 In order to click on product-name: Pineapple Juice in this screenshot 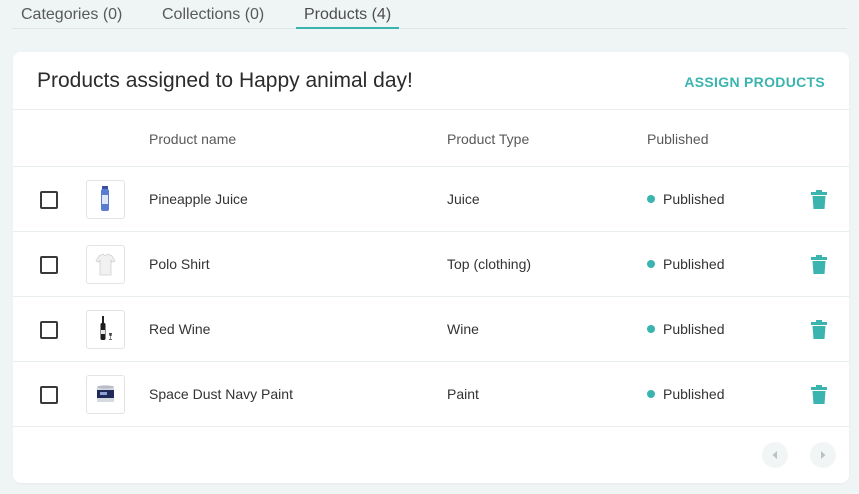, I will do `click(198, 199)`.